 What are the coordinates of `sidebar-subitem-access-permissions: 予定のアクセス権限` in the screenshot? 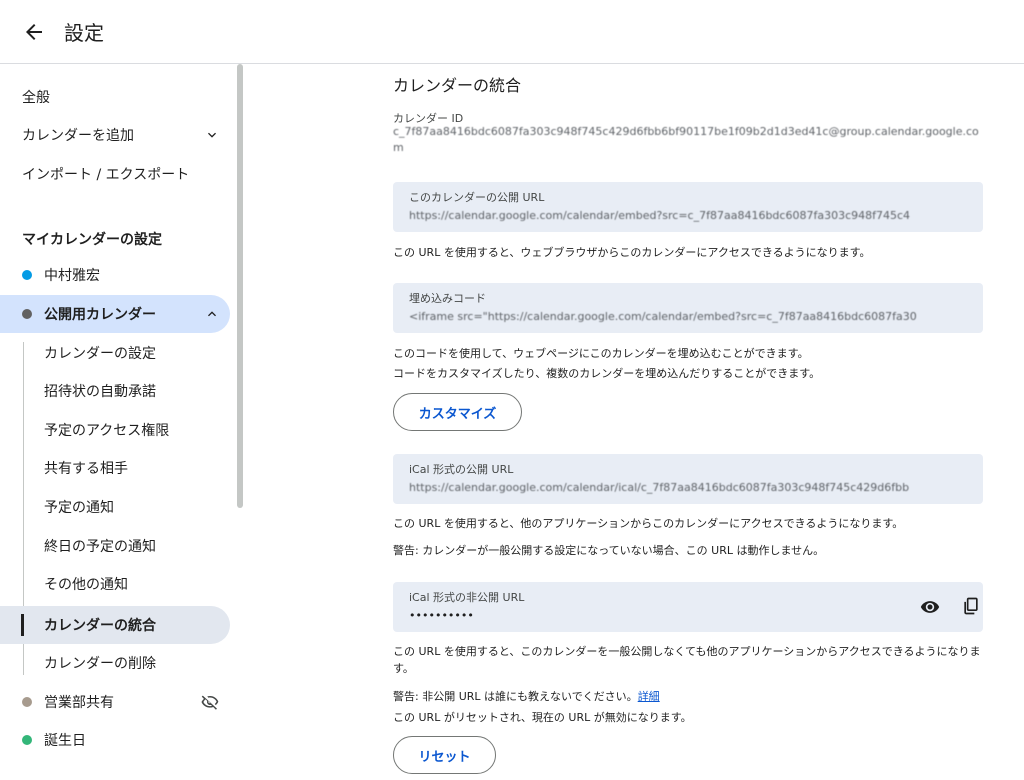 It's located at (115, 430).